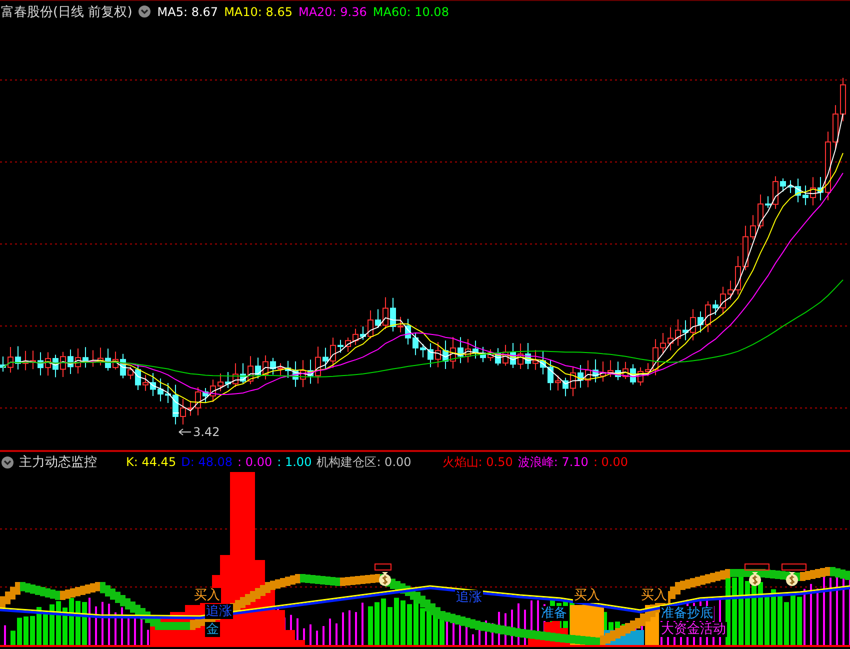 The image size is (850, 649). Describe the element at coordinates (410, 11) in the screenshot. I see `moving-average-value: MA60: 10.08` at that location.